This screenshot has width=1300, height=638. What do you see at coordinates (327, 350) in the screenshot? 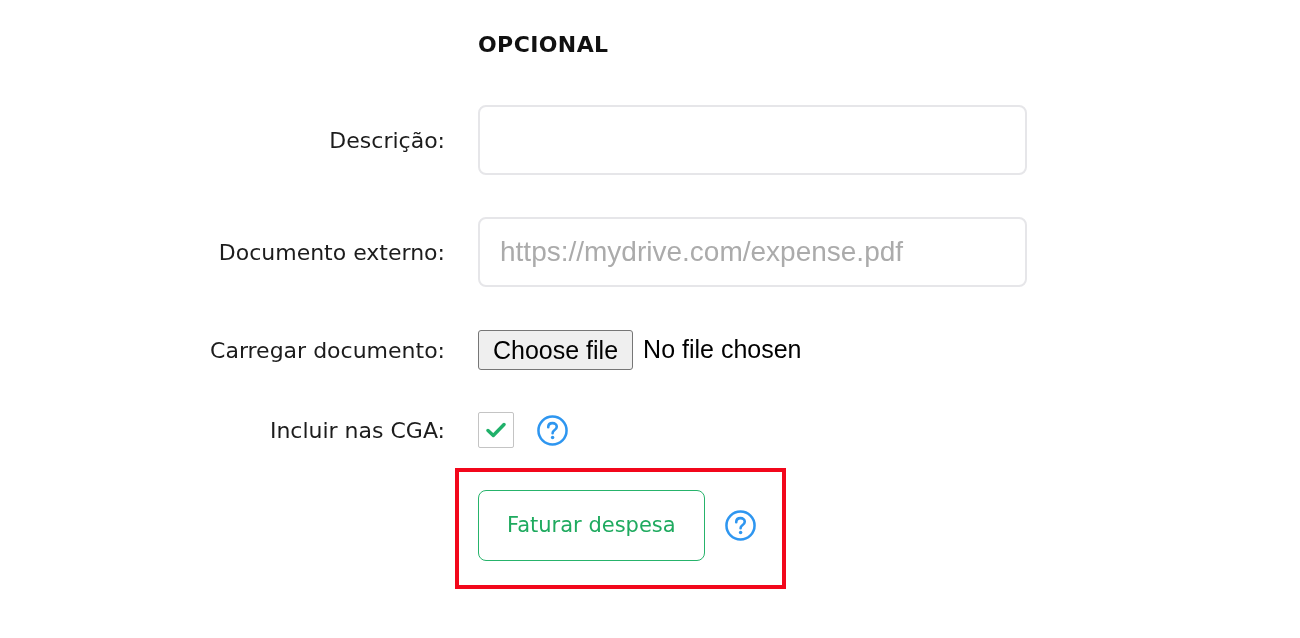
I see `field-label: Carregar documento:` at bounding box center [327, 350].